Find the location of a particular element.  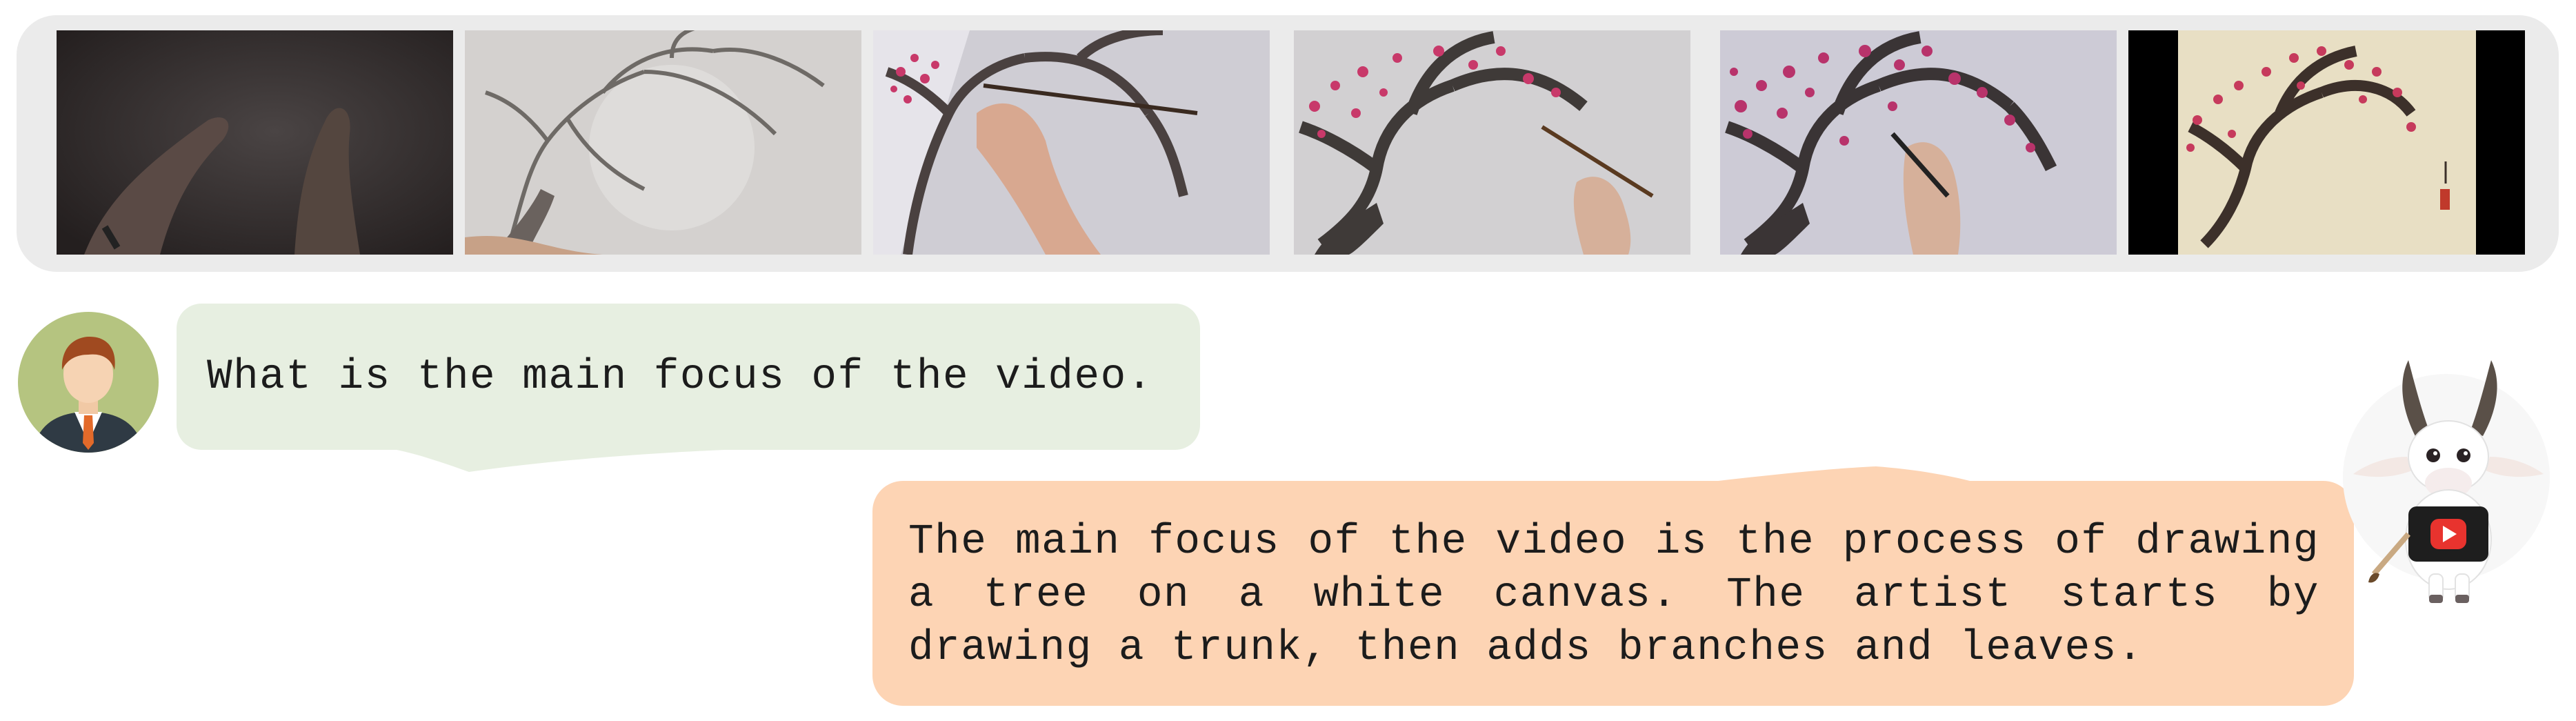

user-message-bubble: What is the main focus of the video. is located at coordinates (688, 377).